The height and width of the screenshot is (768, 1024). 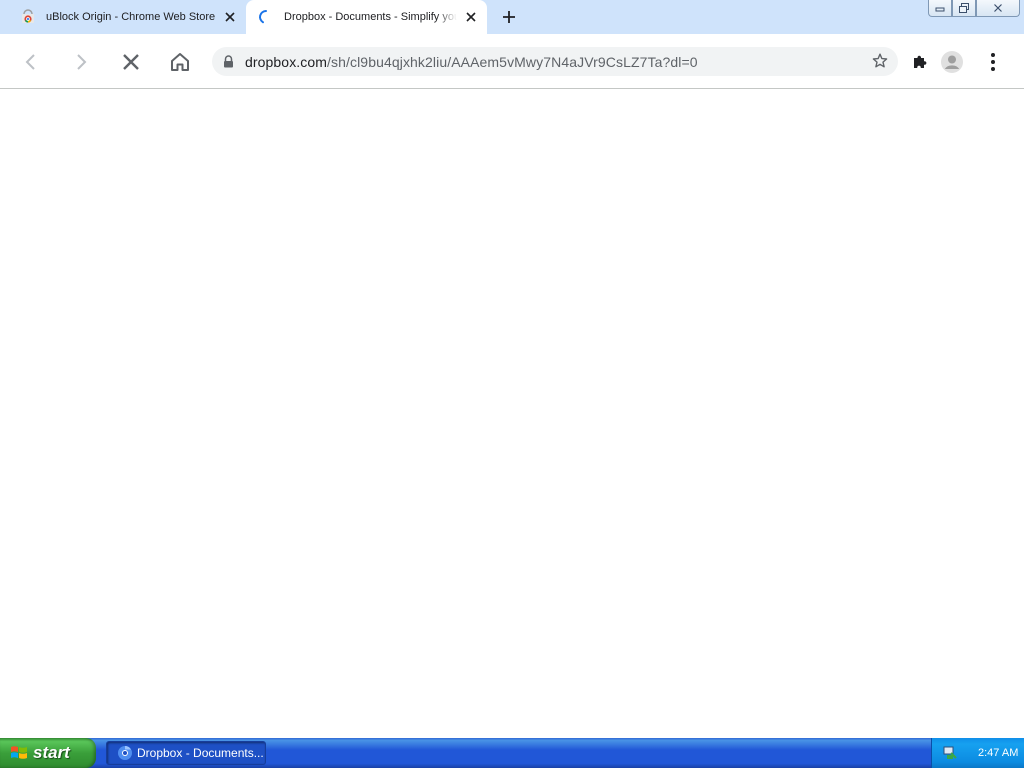 I want to click on url-host: dropbox.com, so click(x=286, y=61).